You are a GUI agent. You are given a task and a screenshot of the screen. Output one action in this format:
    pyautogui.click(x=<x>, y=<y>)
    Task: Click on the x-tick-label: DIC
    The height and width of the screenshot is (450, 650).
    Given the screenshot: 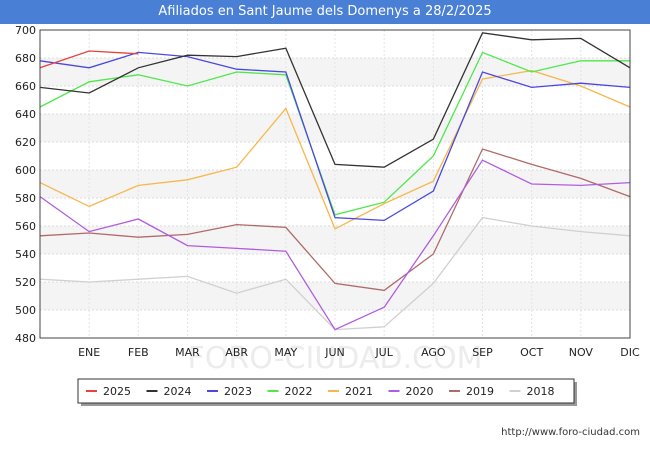 What is the action you would take?
    pyautogui.click(x=630, y=352)
    